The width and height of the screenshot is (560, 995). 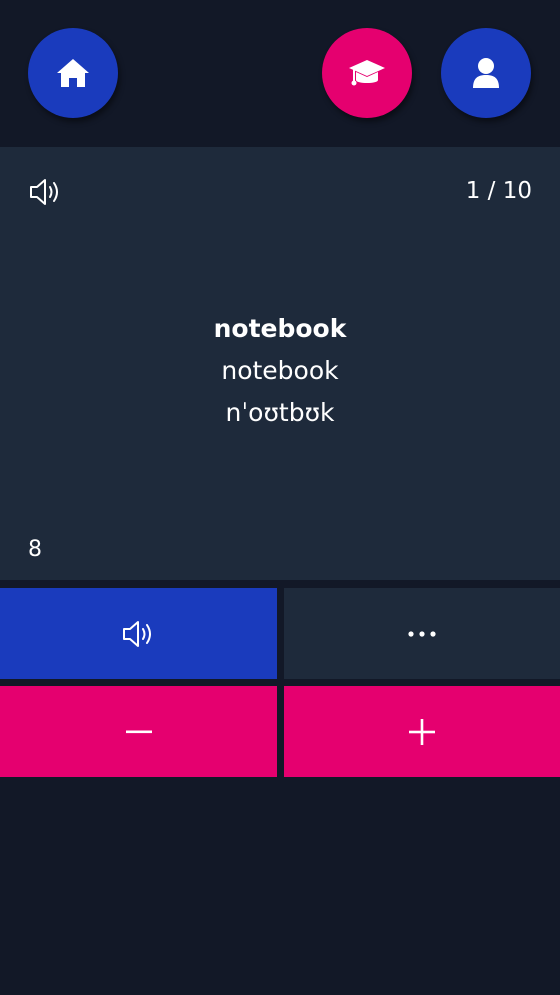 I want to click on learn-button, so click(x=367, y=73).